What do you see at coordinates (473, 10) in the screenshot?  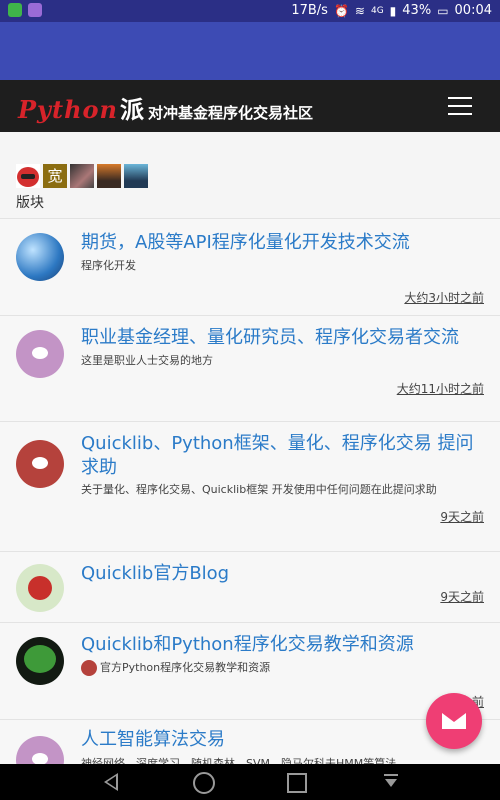 I see `clock: 00:04` at bounding box center [473, 10].